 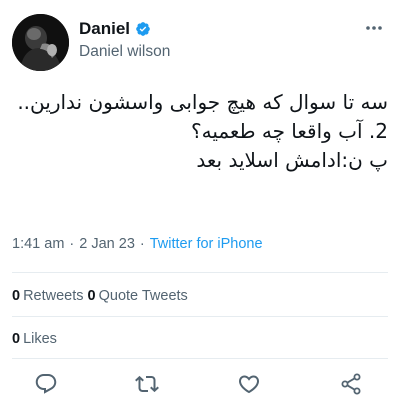 I want to click on more-icon, so click(x=374, y=28).